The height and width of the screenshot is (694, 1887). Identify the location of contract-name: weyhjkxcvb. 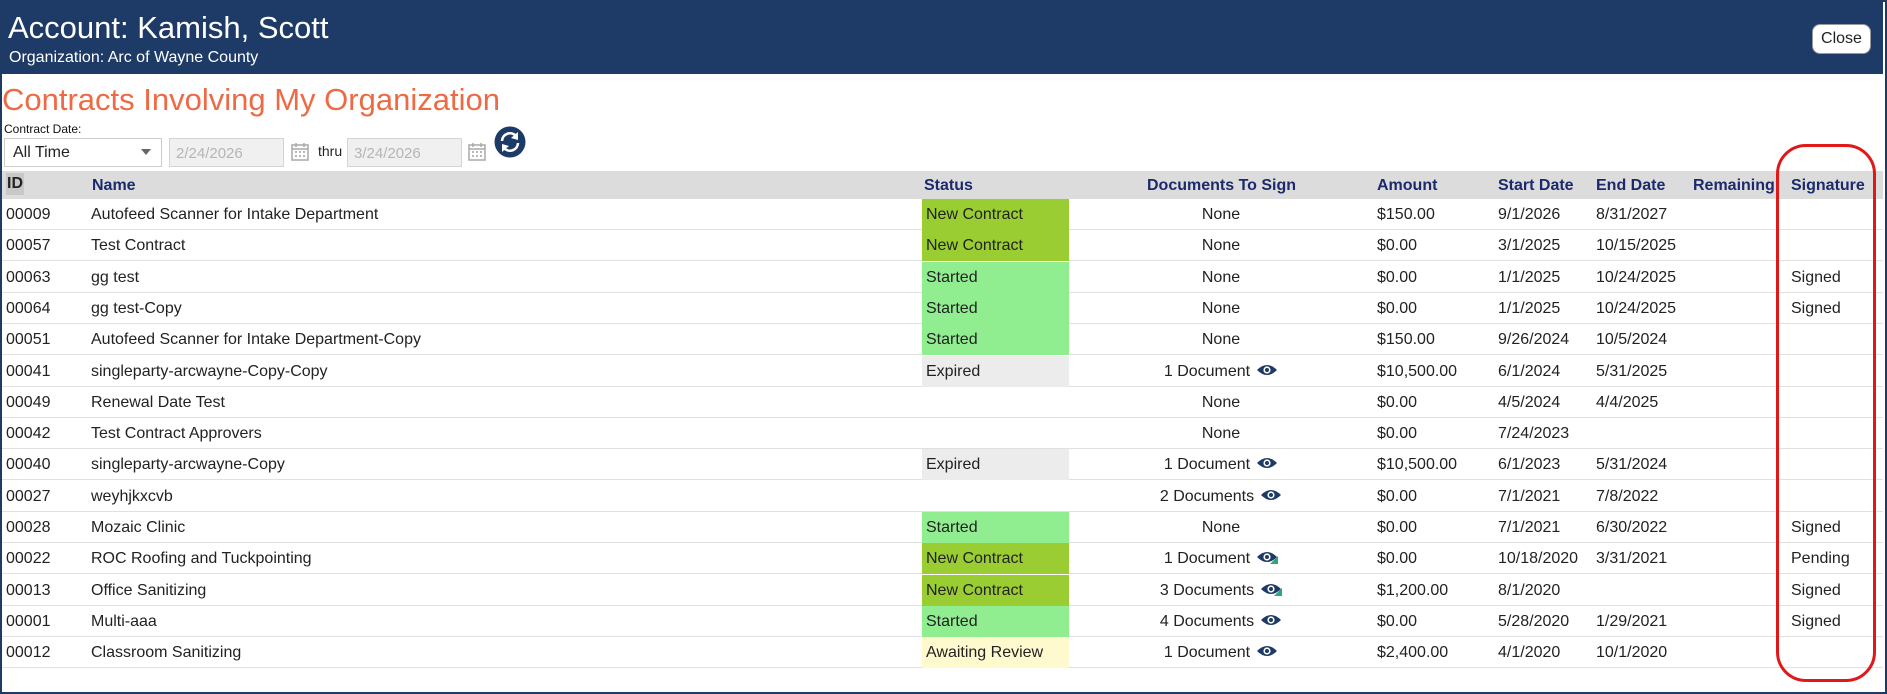
(132, 496).